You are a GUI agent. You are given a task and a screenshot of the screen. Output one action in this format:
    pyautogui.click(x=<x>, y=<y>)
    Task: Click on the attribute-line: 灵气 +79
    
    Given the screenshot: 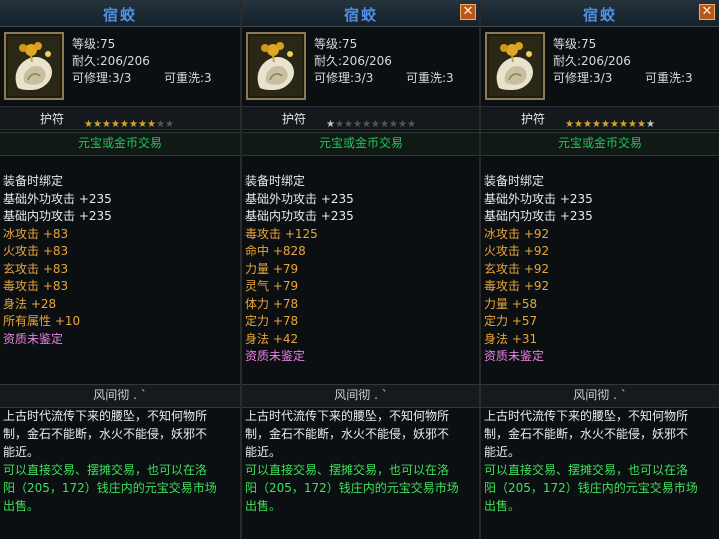 What is the action you would take?
    pyautogui.click(x=272, y=286)
    